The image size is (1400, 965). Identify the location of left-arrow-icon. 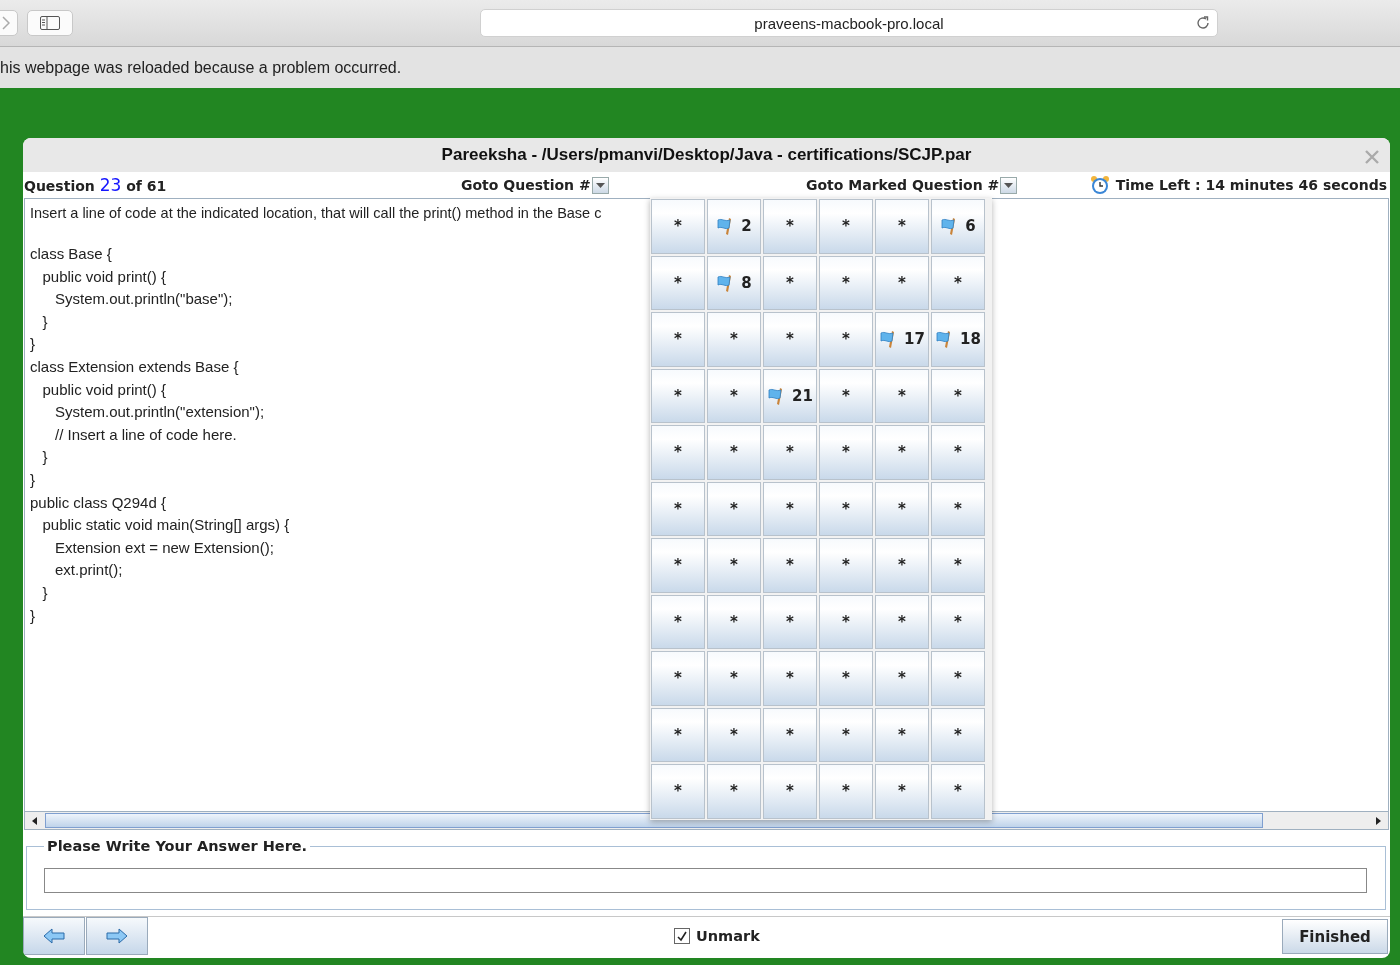
(54, 936).